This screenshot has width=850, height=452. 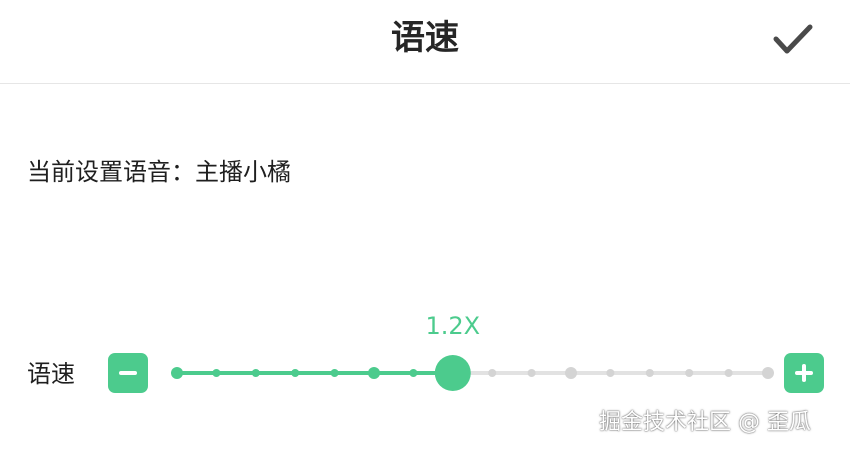 I want to click on plus-icon-vertical-bar, so click(x=804, y=373).